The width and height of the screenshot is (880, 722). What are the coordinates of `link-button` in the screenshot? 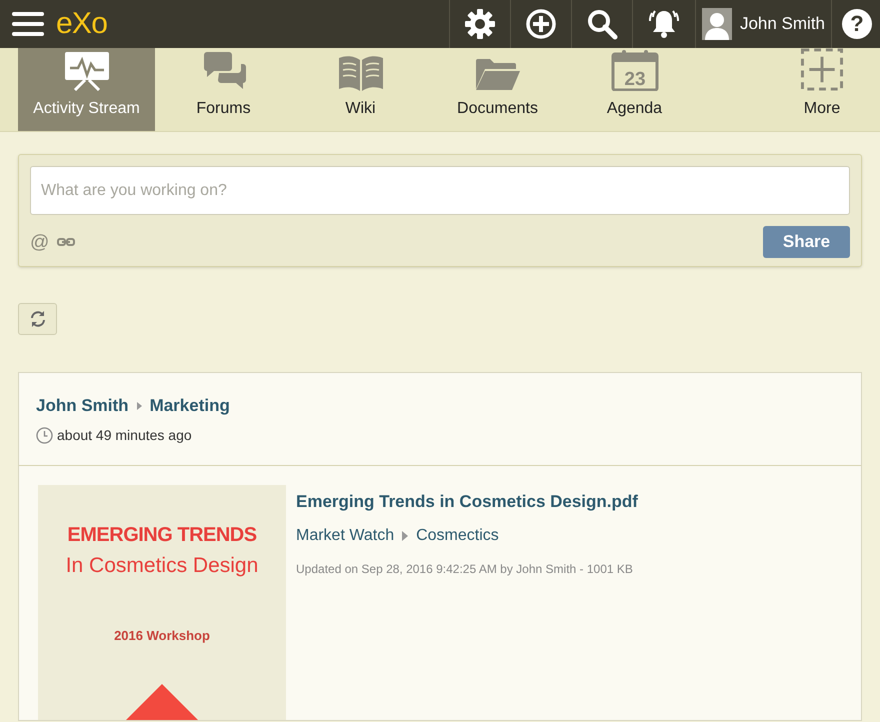 It's located at (66, 242).